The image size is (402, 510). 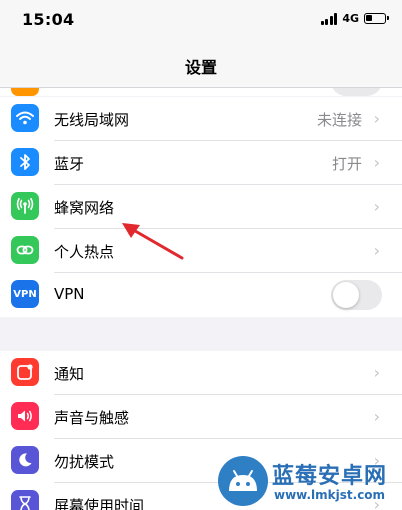 I want to click on row-bluetooth: 蓝牙 打开 ›, so click(x=201, y=163).